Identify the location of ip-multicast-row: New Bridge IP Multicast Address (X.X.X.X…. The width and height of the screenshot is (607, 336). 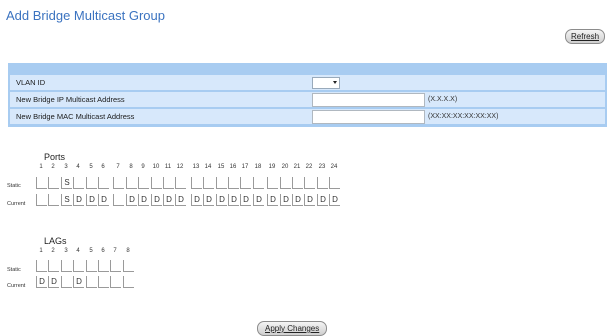
(307, 99).